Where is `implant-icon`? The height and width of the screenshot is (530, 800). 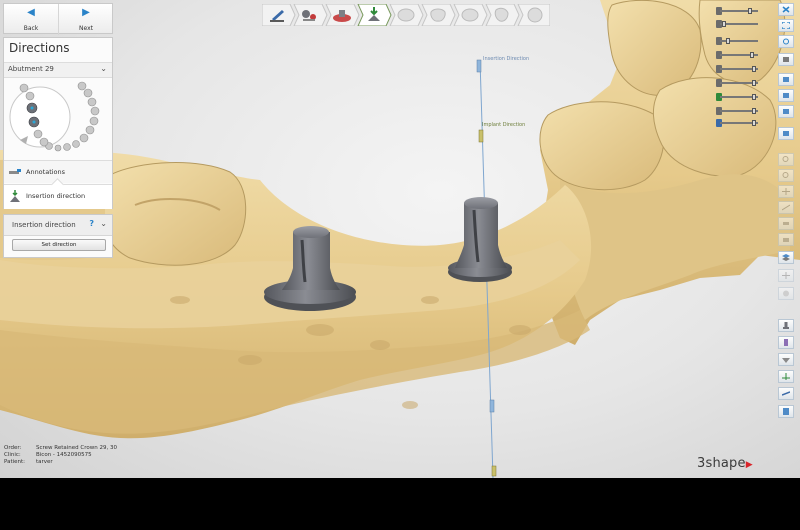 implant-icon is located at coordinates (786, 342).